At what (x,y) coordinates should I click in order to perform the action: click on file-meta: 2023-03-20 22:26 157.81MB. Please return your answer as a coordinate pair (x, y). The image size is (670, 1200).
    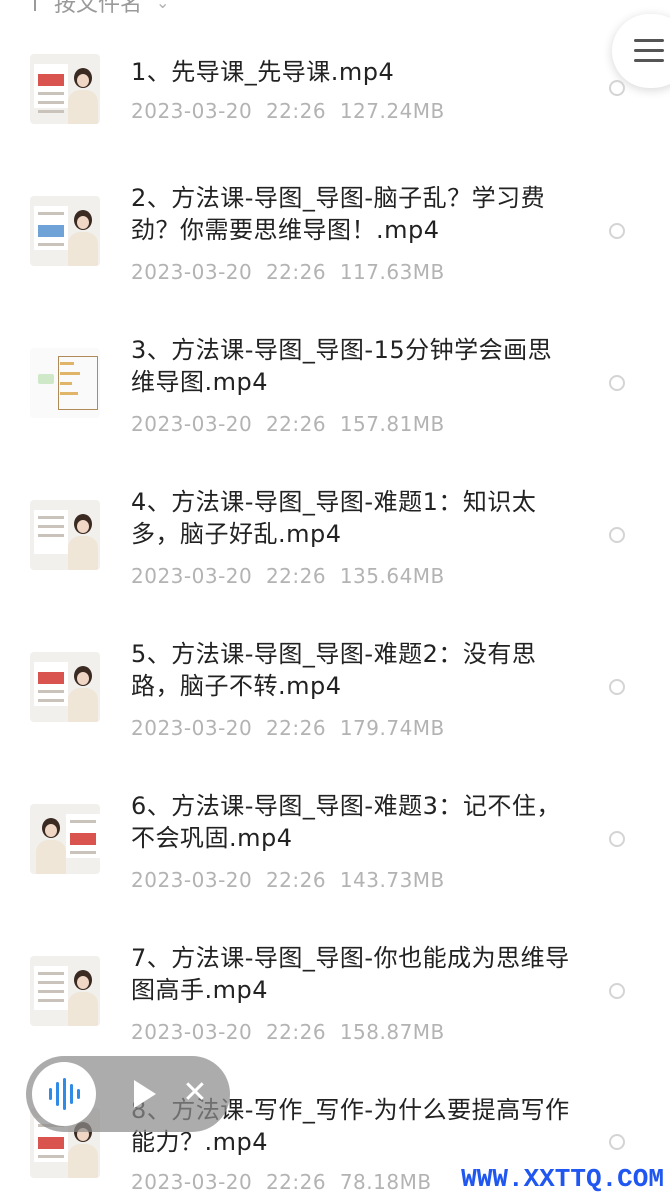
    Looking at the image, I should click on (288, 424).